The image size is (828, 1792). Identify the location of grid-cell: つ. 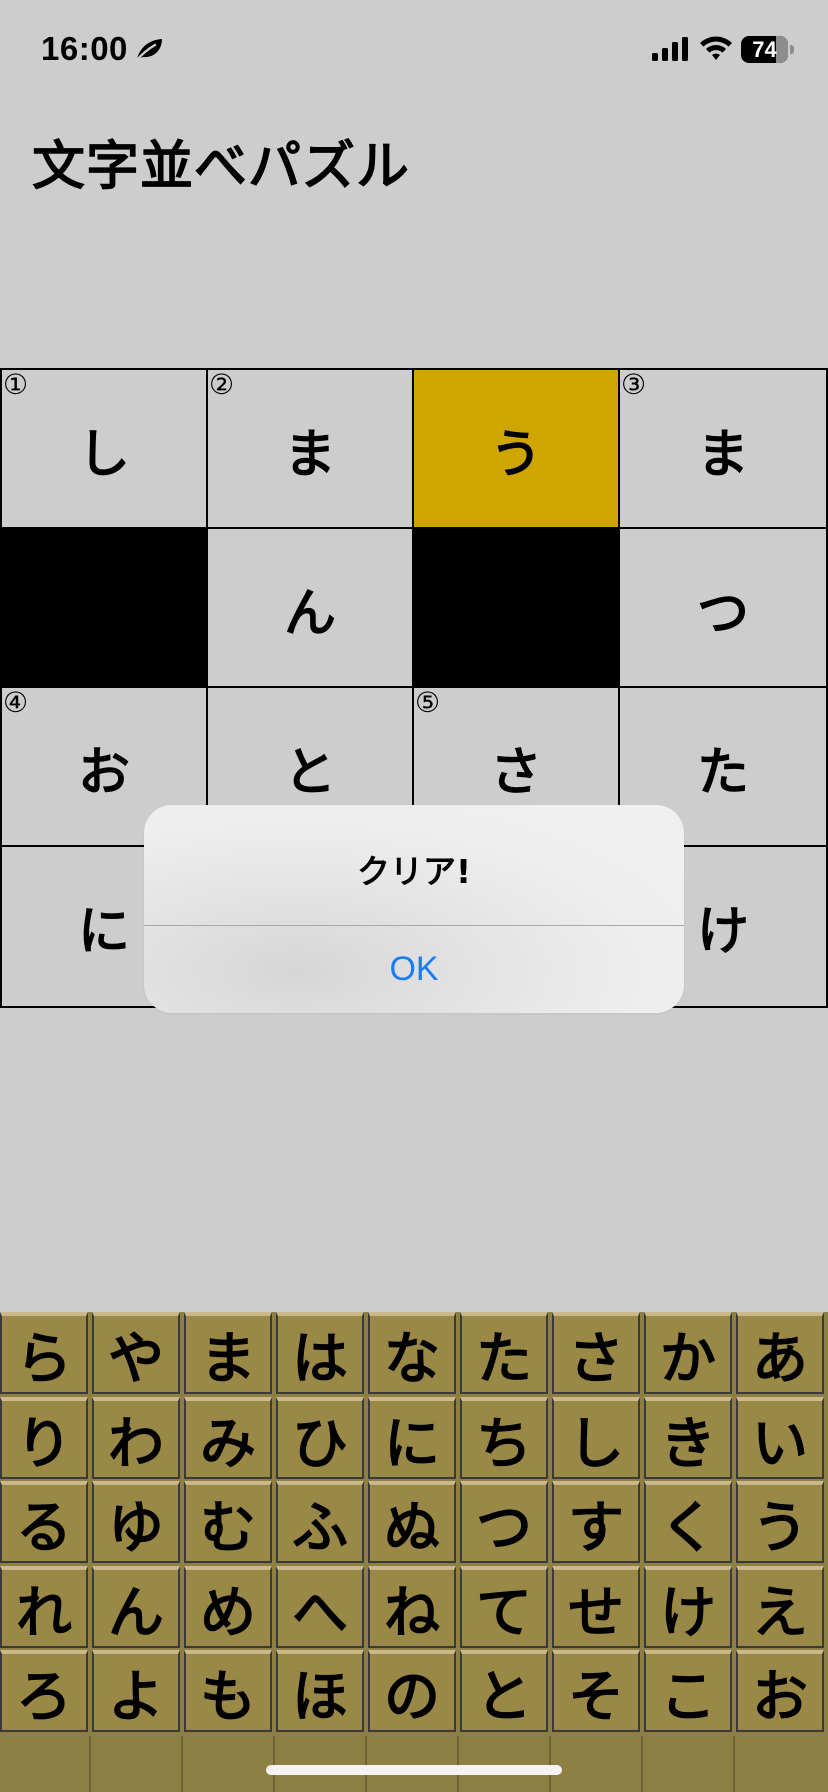
(723, 608).